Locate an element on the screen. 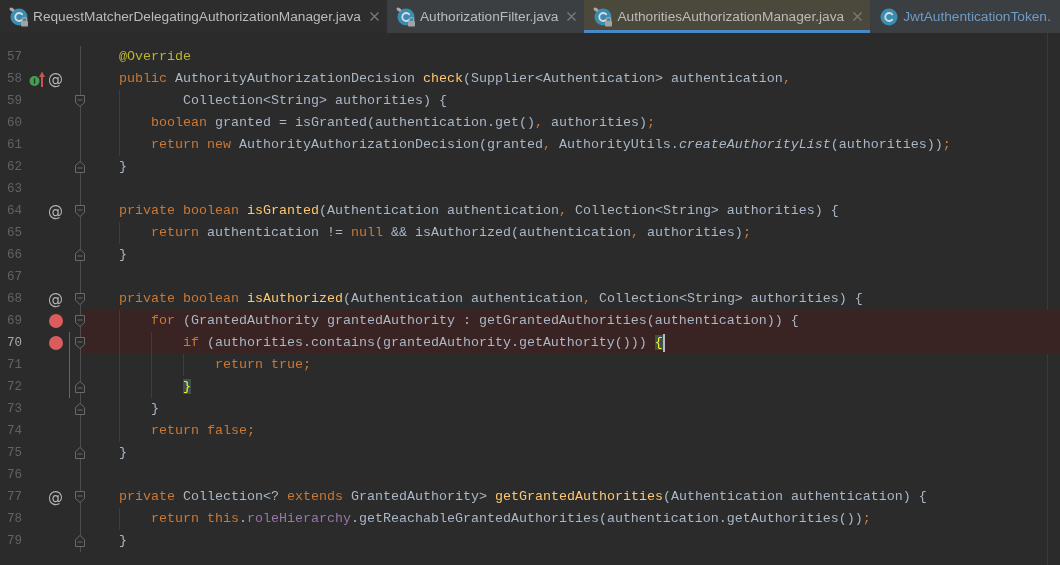 The height and width of the screenshot is (565, 1060). code-line: return true; is located at coordinates (262, 365).